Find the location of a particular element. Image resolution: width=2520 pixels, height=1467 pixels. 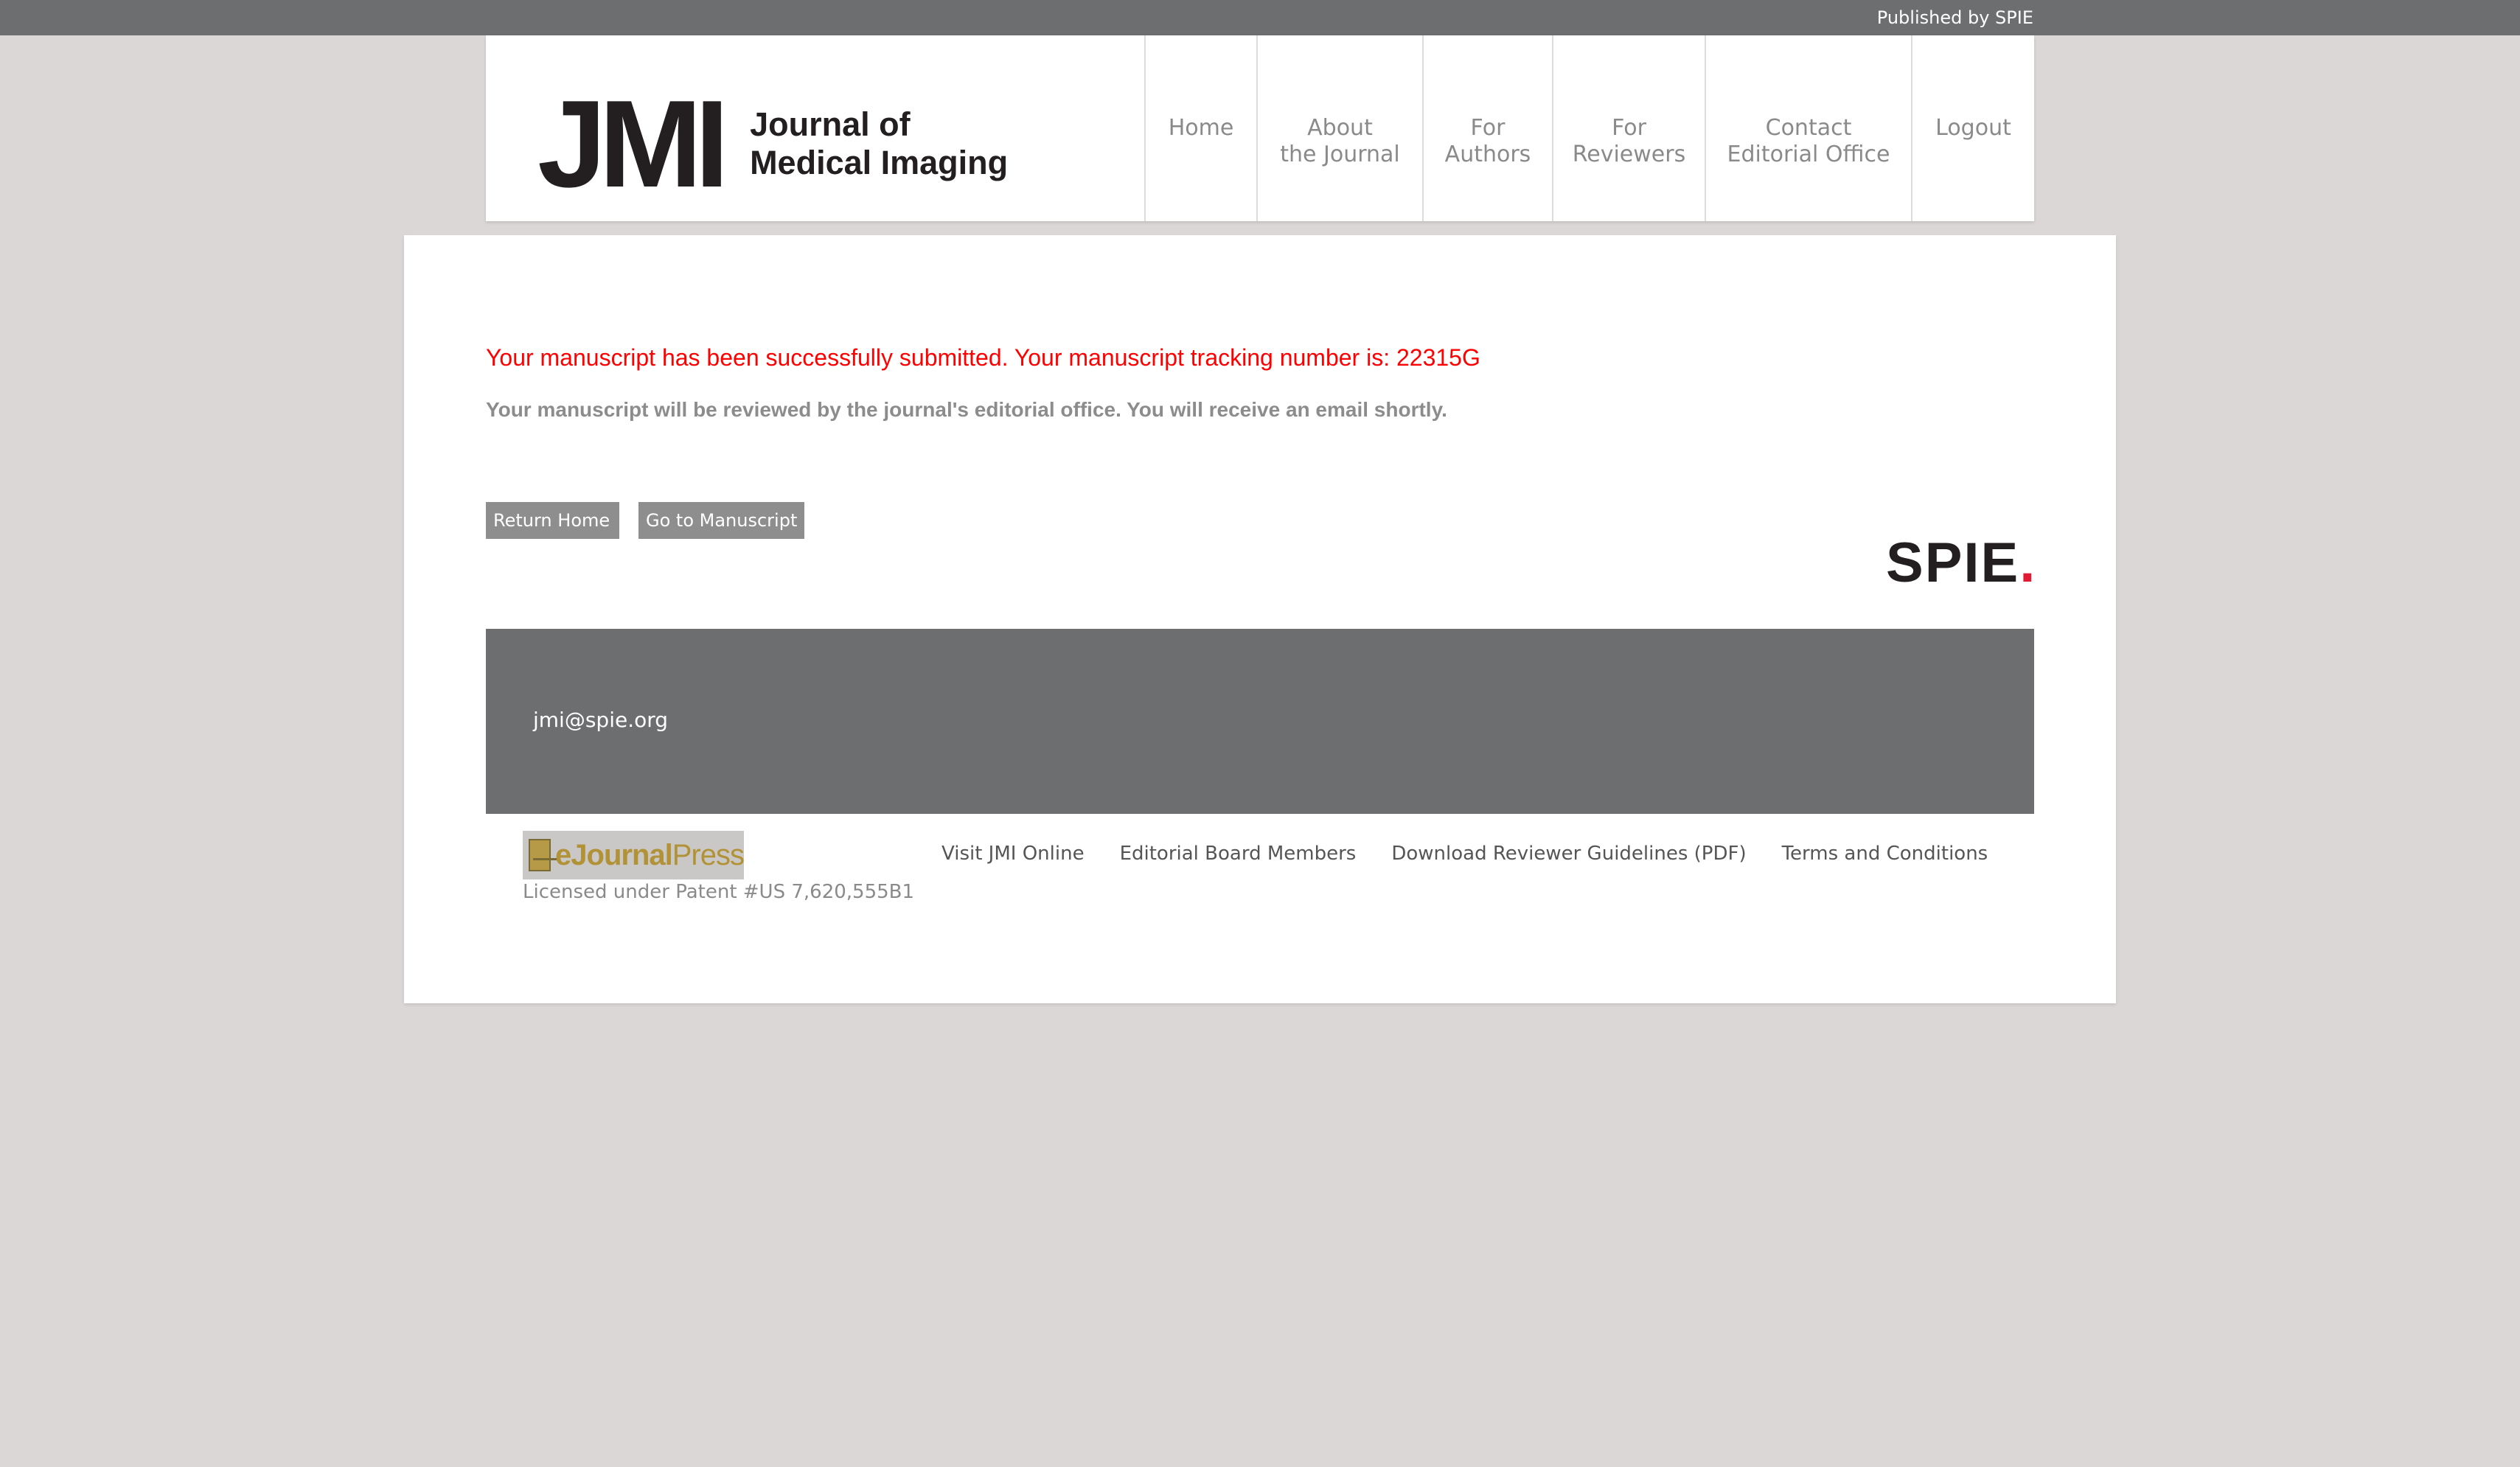

ejournalpress-logo: eJournalPress is located at coordinates (634, 855).